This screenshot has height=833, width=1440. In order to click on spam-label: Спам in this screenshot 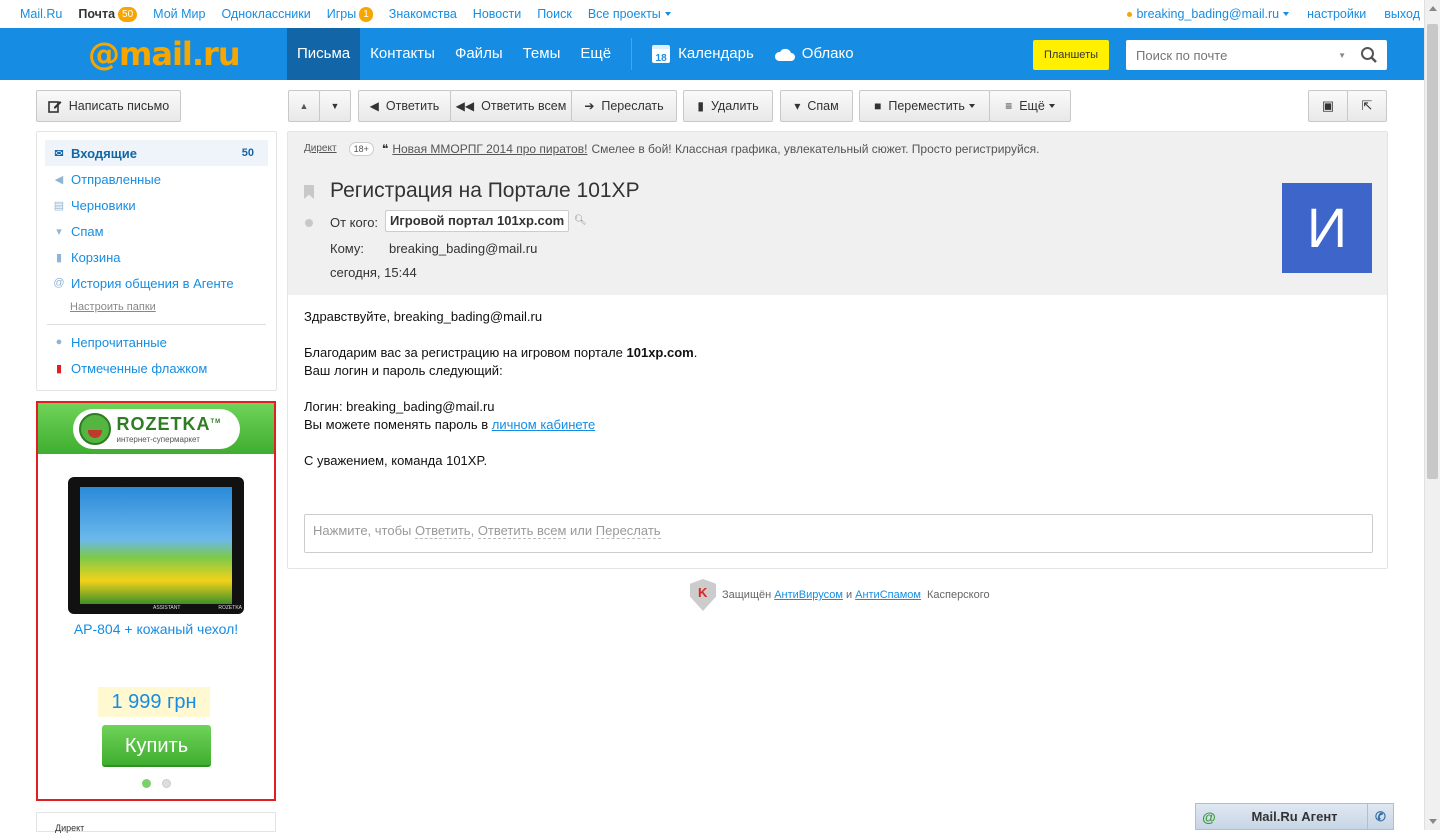, I will do `click(823, 106)`.